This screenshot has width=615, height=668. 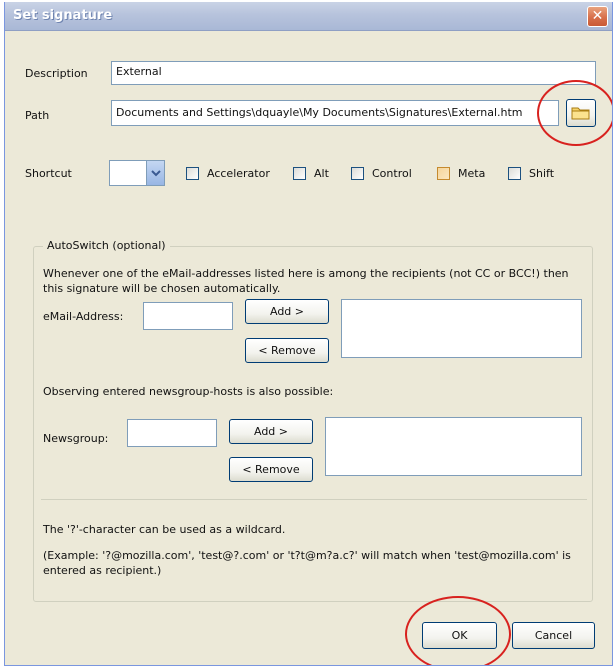 What do you see at coordinates (238, 173) in the screenshot?
I see `accelerator-label: Accelerator` at bounding box center [238, 173].